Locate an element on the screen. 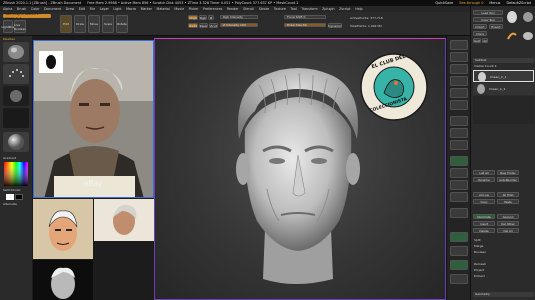  subtool-header: Subtool is located at coordinates (503, 60).